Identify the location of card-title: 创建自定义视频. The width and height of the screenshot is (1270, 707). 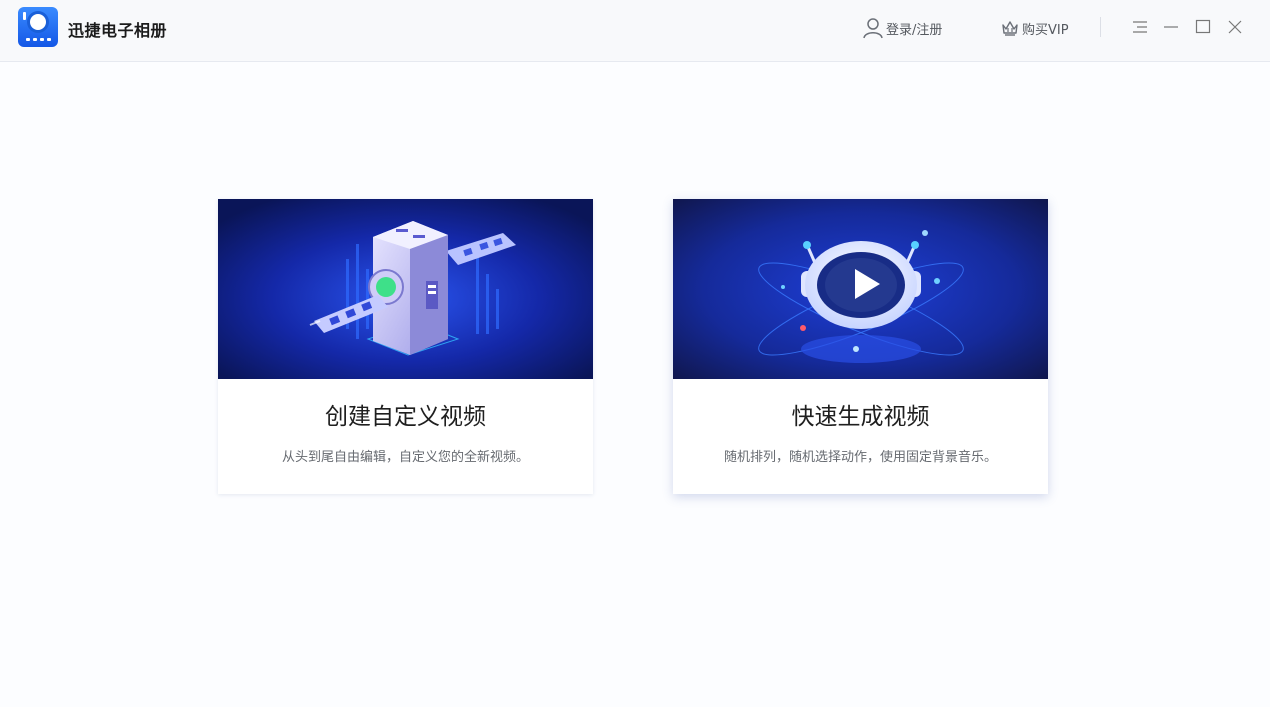
(405, 417).